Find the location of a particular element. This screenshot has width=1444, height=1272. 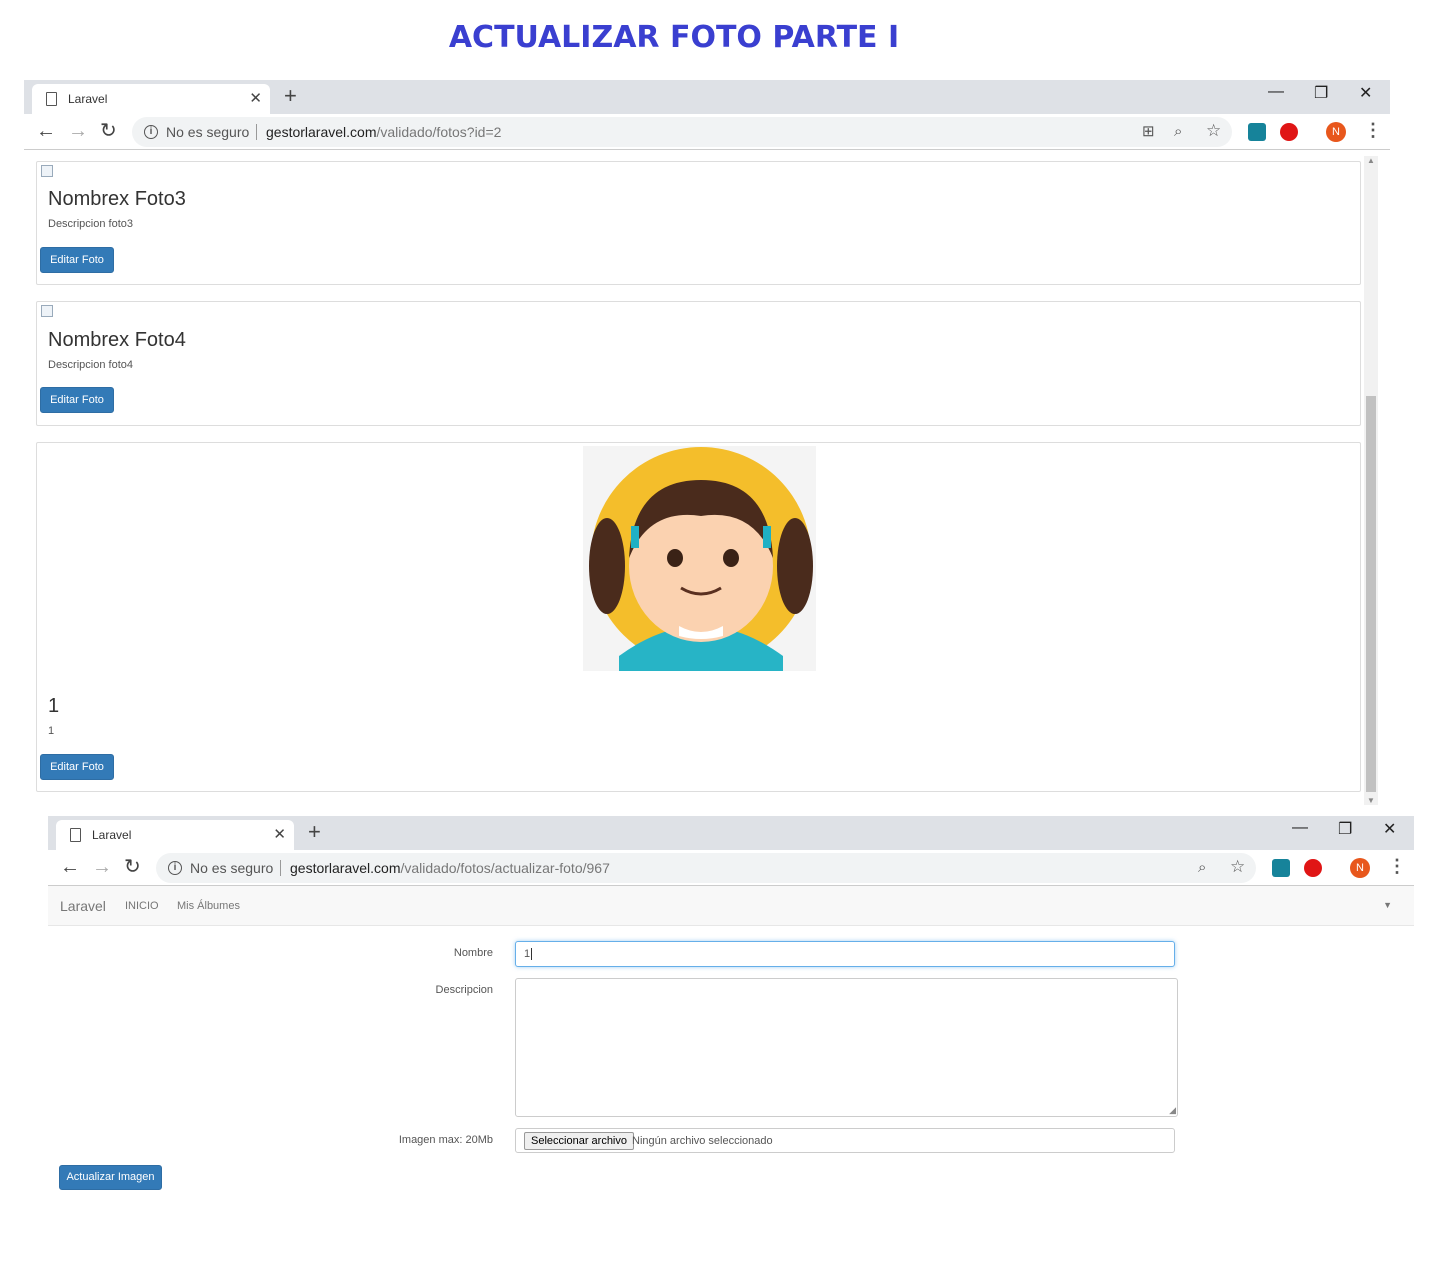

photo-title: Nombrex Foto4 is located at coordinates (117, 340).